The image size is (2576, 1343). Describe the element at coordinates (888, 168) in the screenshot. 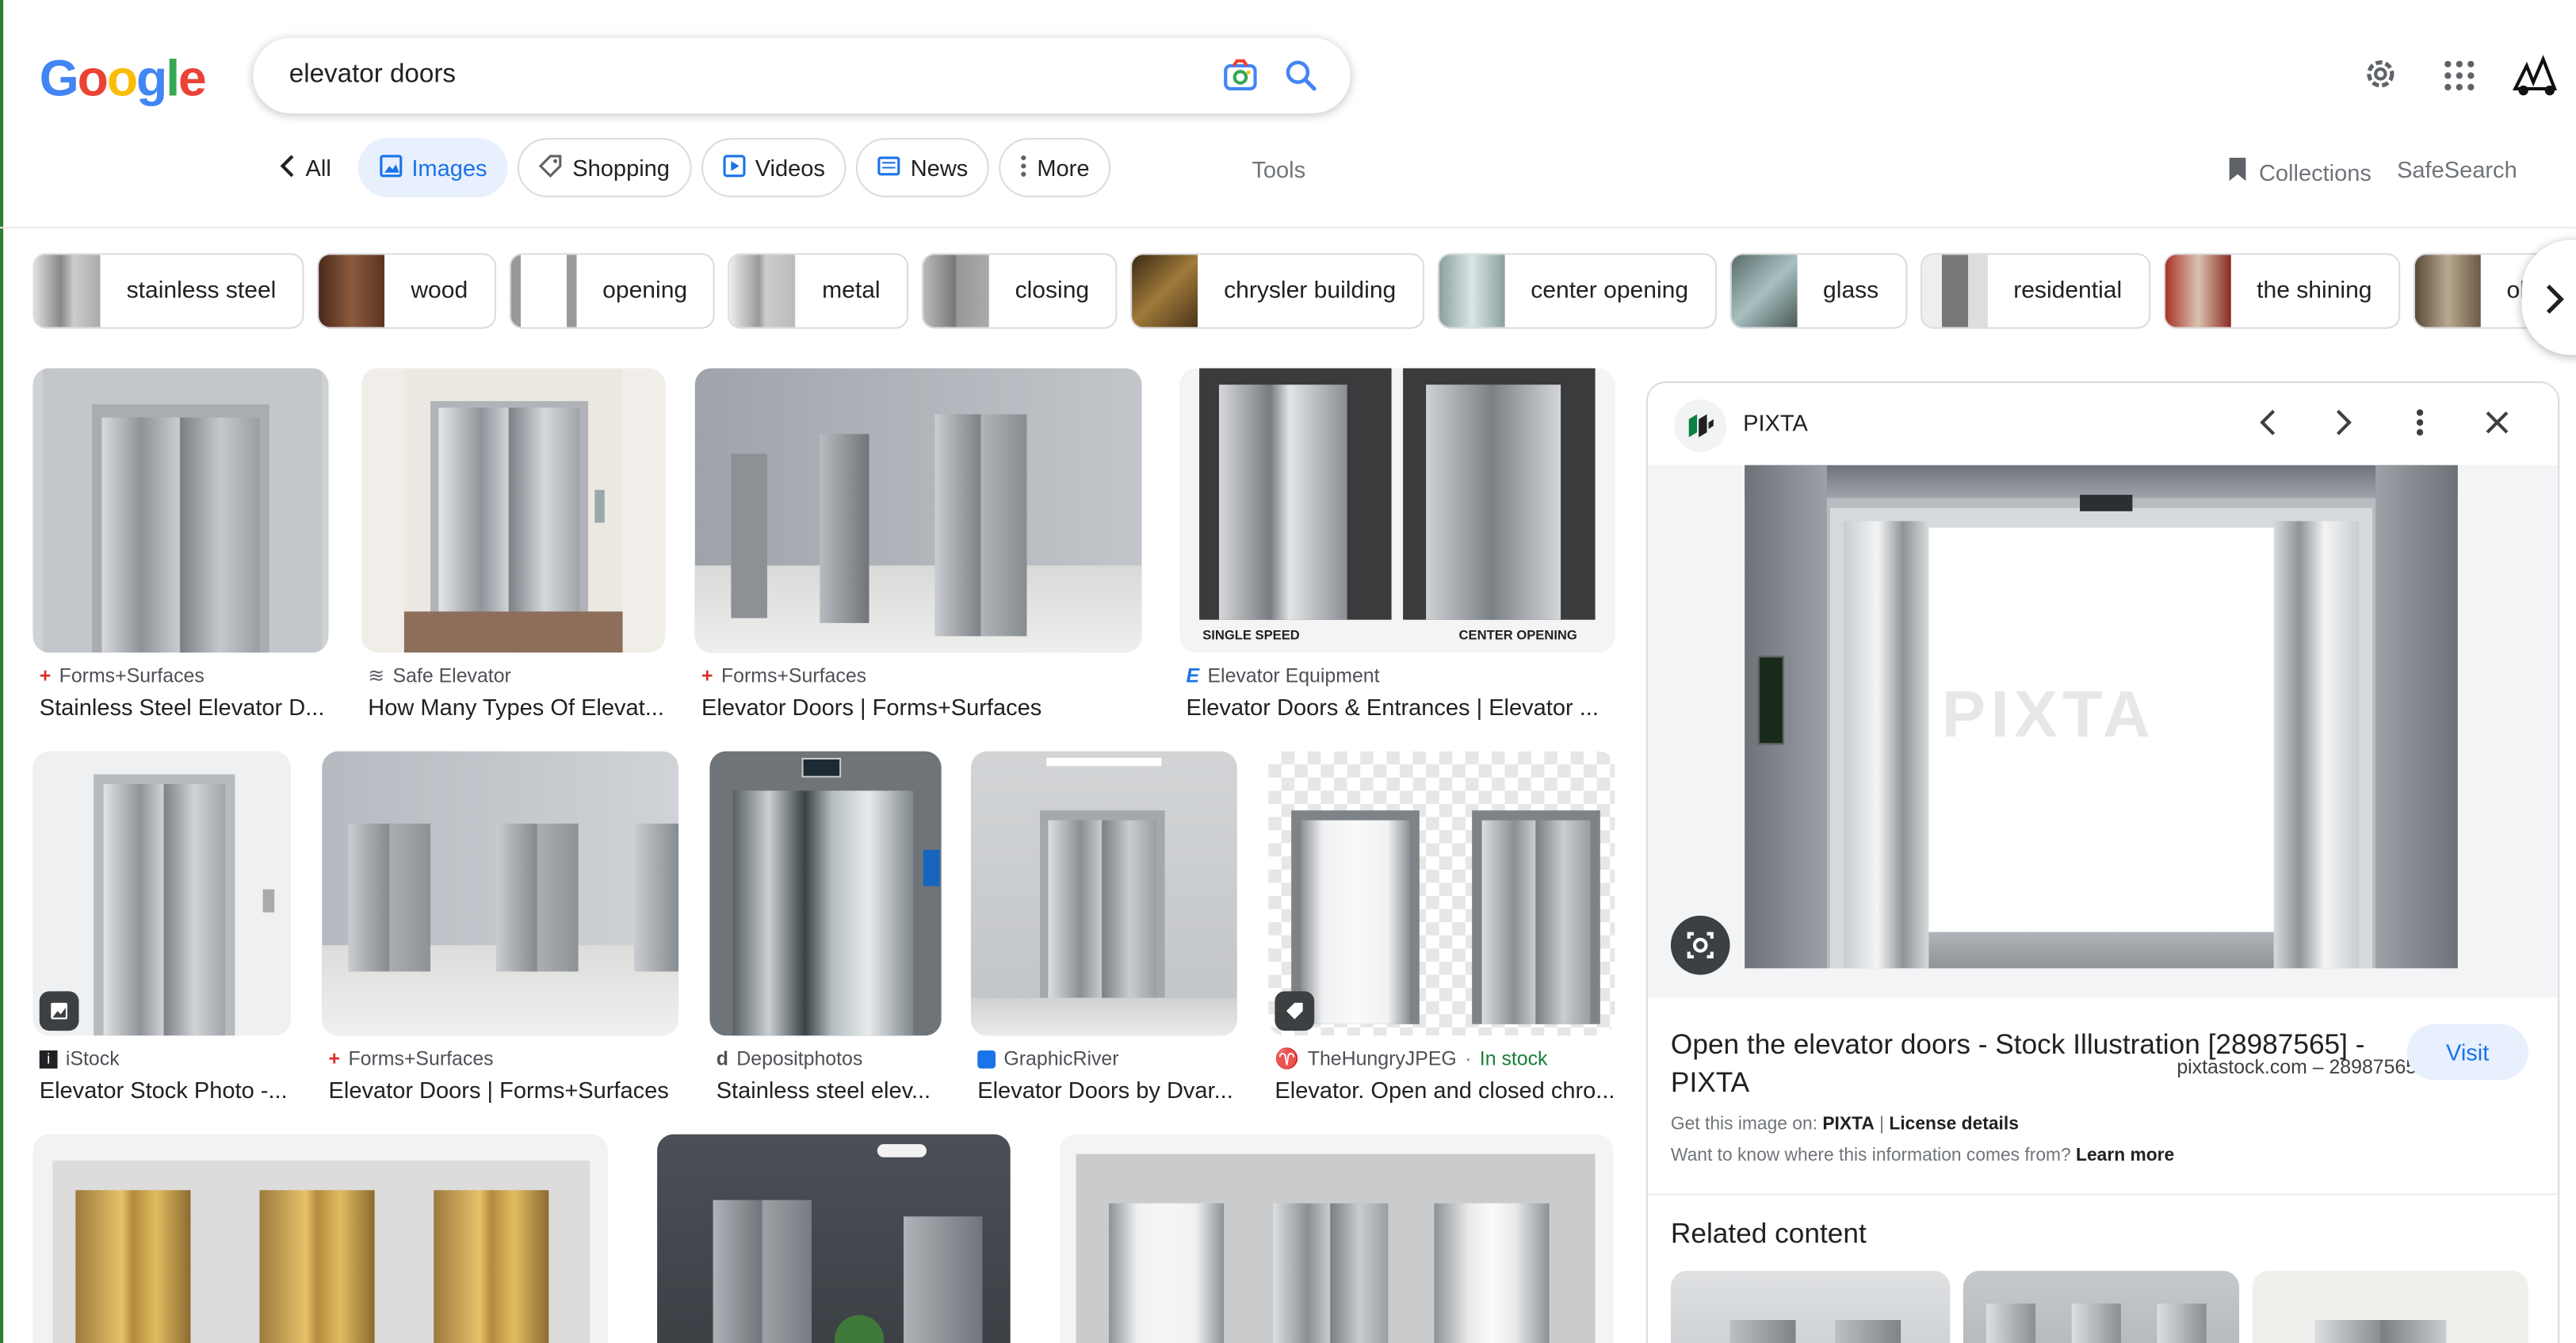

I see `news-icon` at that location.